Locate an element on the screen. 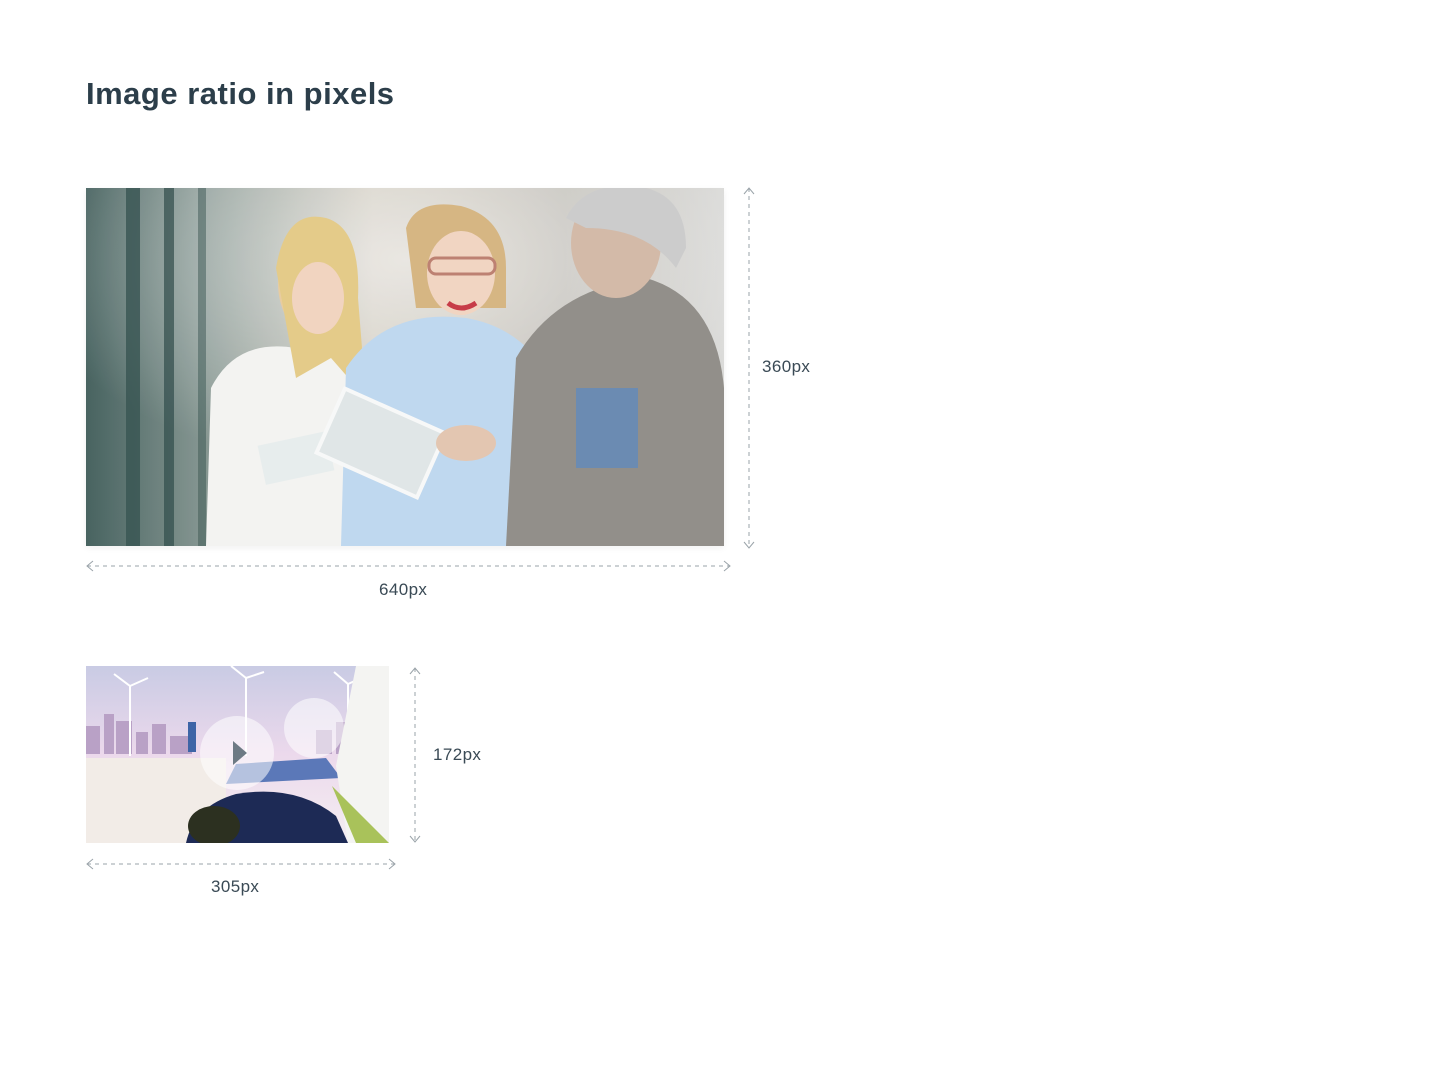 Image resolution: width=1440 pixels, height=1080 pixels. height-dimension-line-small is located at coordinates (415, 755).